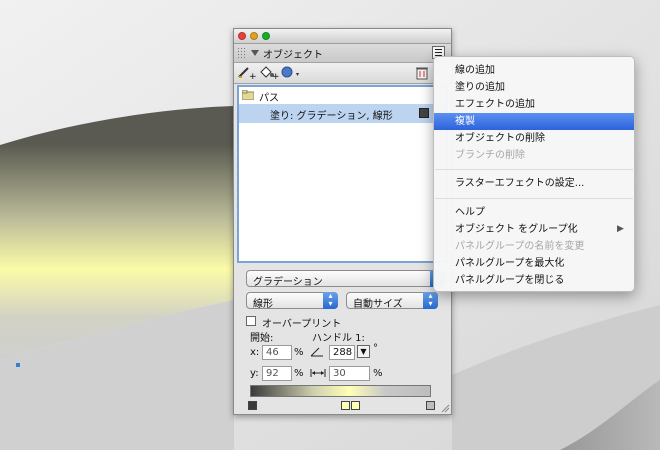 This screenshot has width=660, height=450. Describe the element at coordinates (340, 391) in the screenshot. I see `gradient-ramp` at that location.